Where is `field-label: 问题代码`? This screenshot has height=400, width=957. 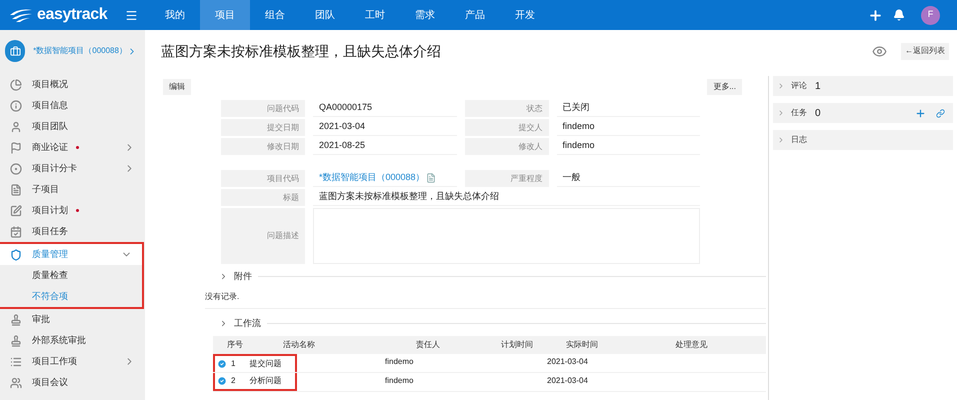
field-label: 问题代码 is located at coordinates (263, 108).